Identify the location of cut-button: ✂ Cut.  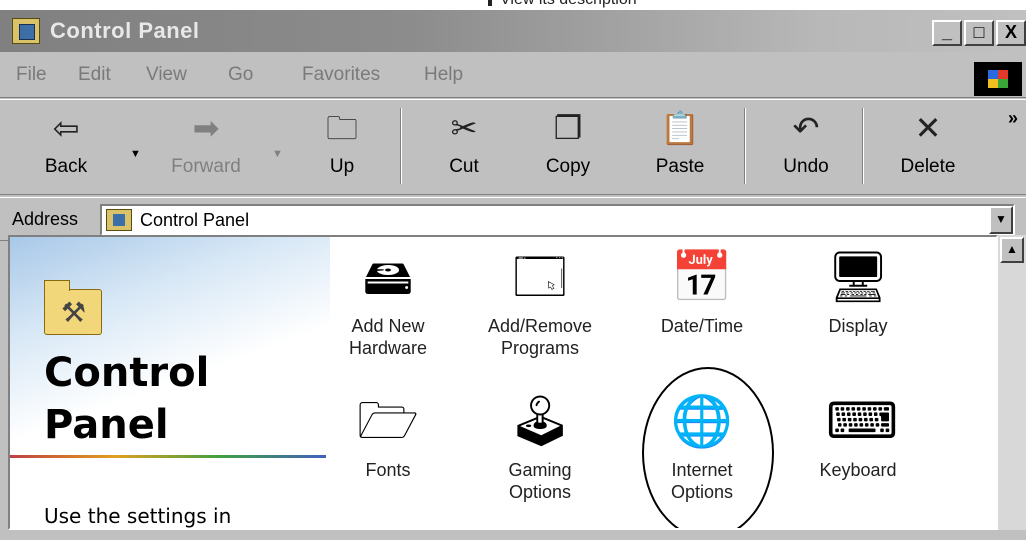
(464, 148).